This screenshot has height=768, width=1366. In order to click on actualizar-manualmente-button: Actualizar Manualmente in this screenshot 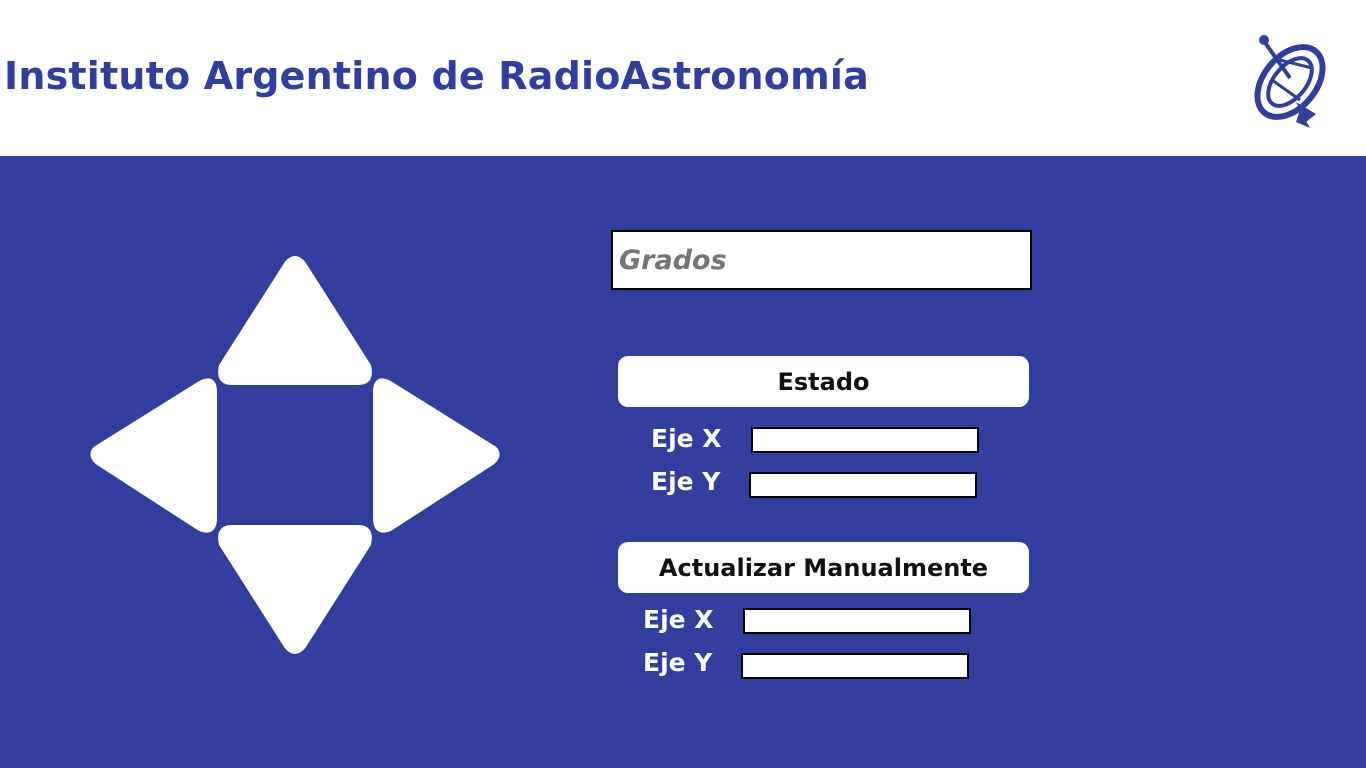, I will do `click(823, 567)`.